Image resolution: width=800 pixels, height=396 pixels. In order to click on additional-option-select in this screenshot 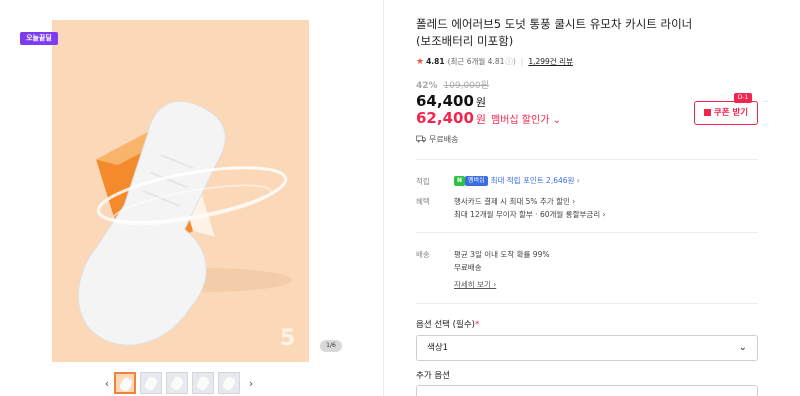, I will do `click(587, 390)`.